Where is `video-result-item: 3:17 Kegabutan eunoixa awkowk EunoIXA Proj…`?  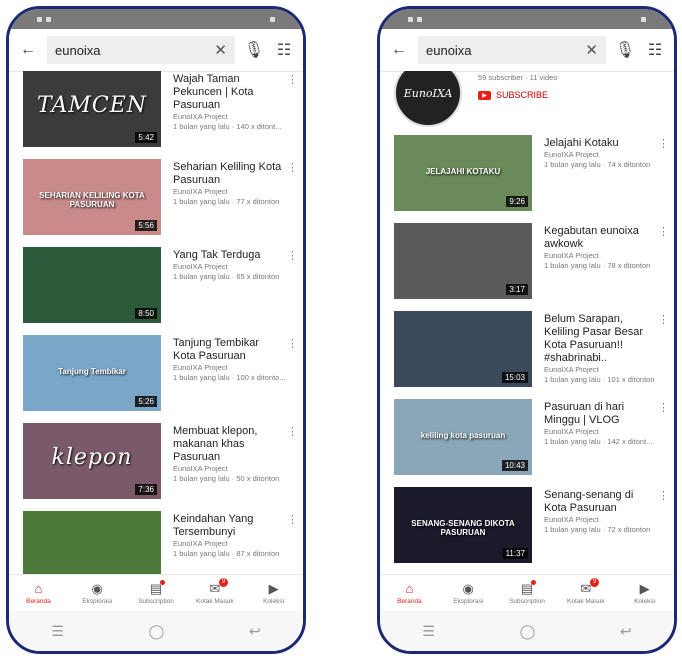 video-result-item: 3:17 Kegabutan eunoixa awkowk EunoIXA Proj… is located at coordinates (527, 267).